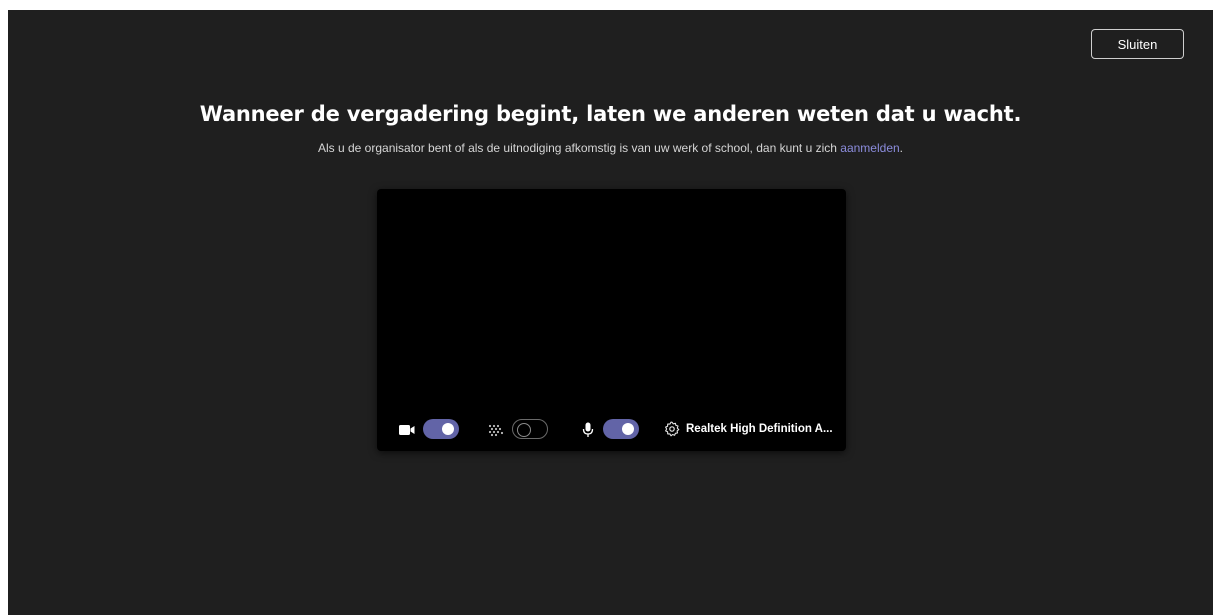 The image size is (1213, 615). I want to click on background-blur-toggle-knob, so click(524, 430).